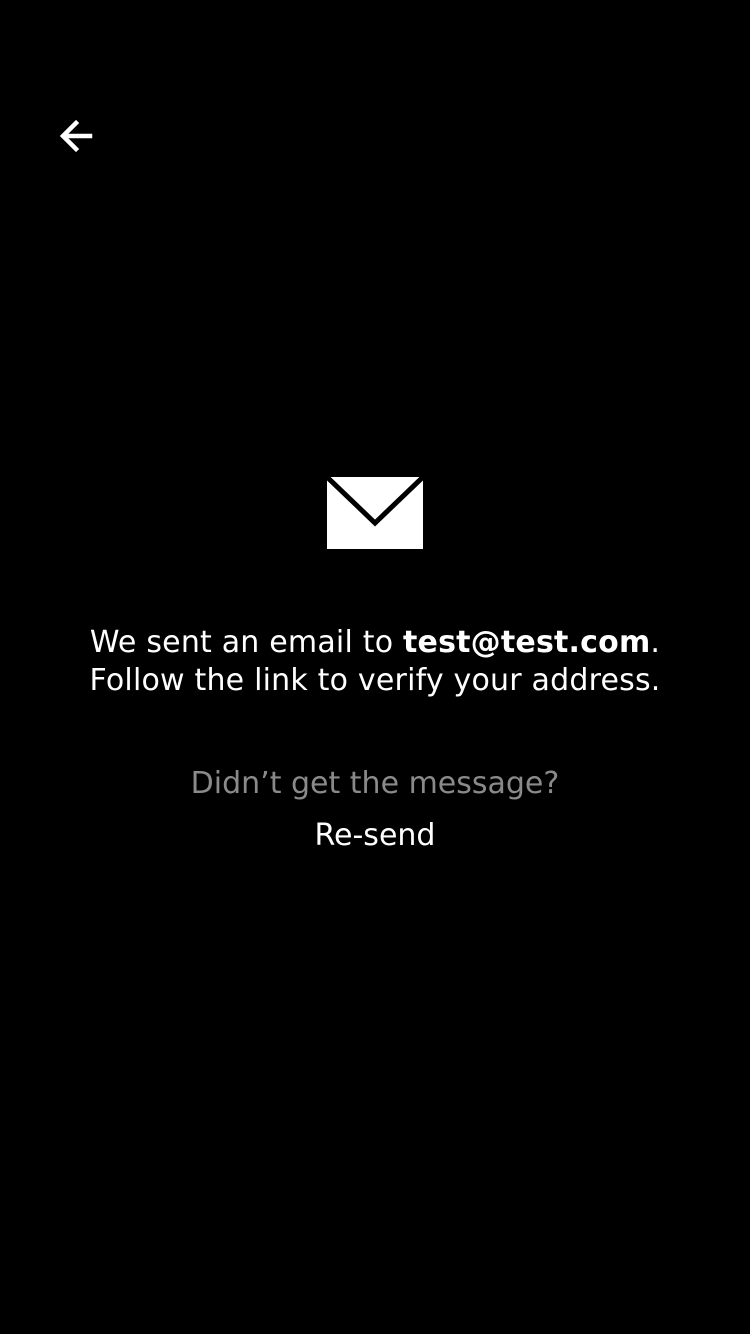 Image resolution: width=750 pixels, height=1334 pixels. I want to click on message-line-2: Follow the link to verify your address., so click(375, 680).